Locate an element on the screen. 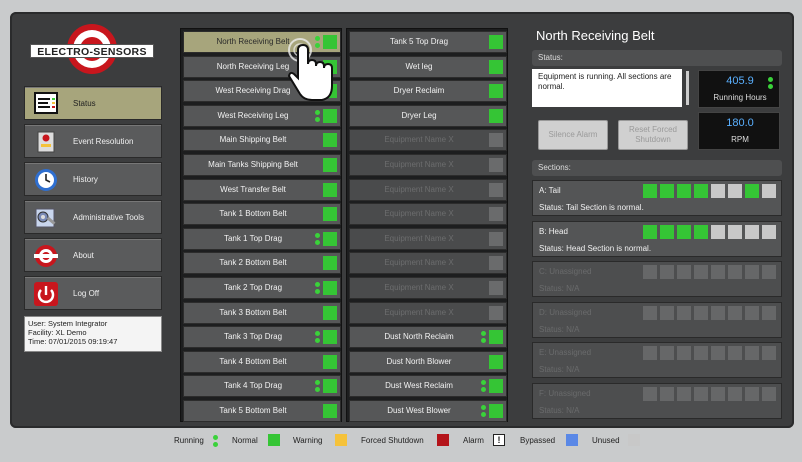  nav-status-button: Status is located at coordinates (93, 103).